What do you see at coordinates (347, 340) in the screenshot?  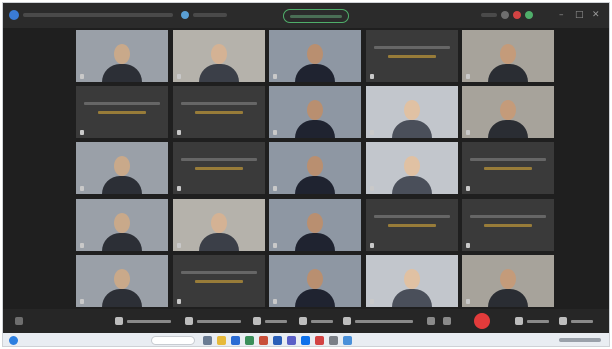 I see `store-icon` at bounding box center [347, 340].